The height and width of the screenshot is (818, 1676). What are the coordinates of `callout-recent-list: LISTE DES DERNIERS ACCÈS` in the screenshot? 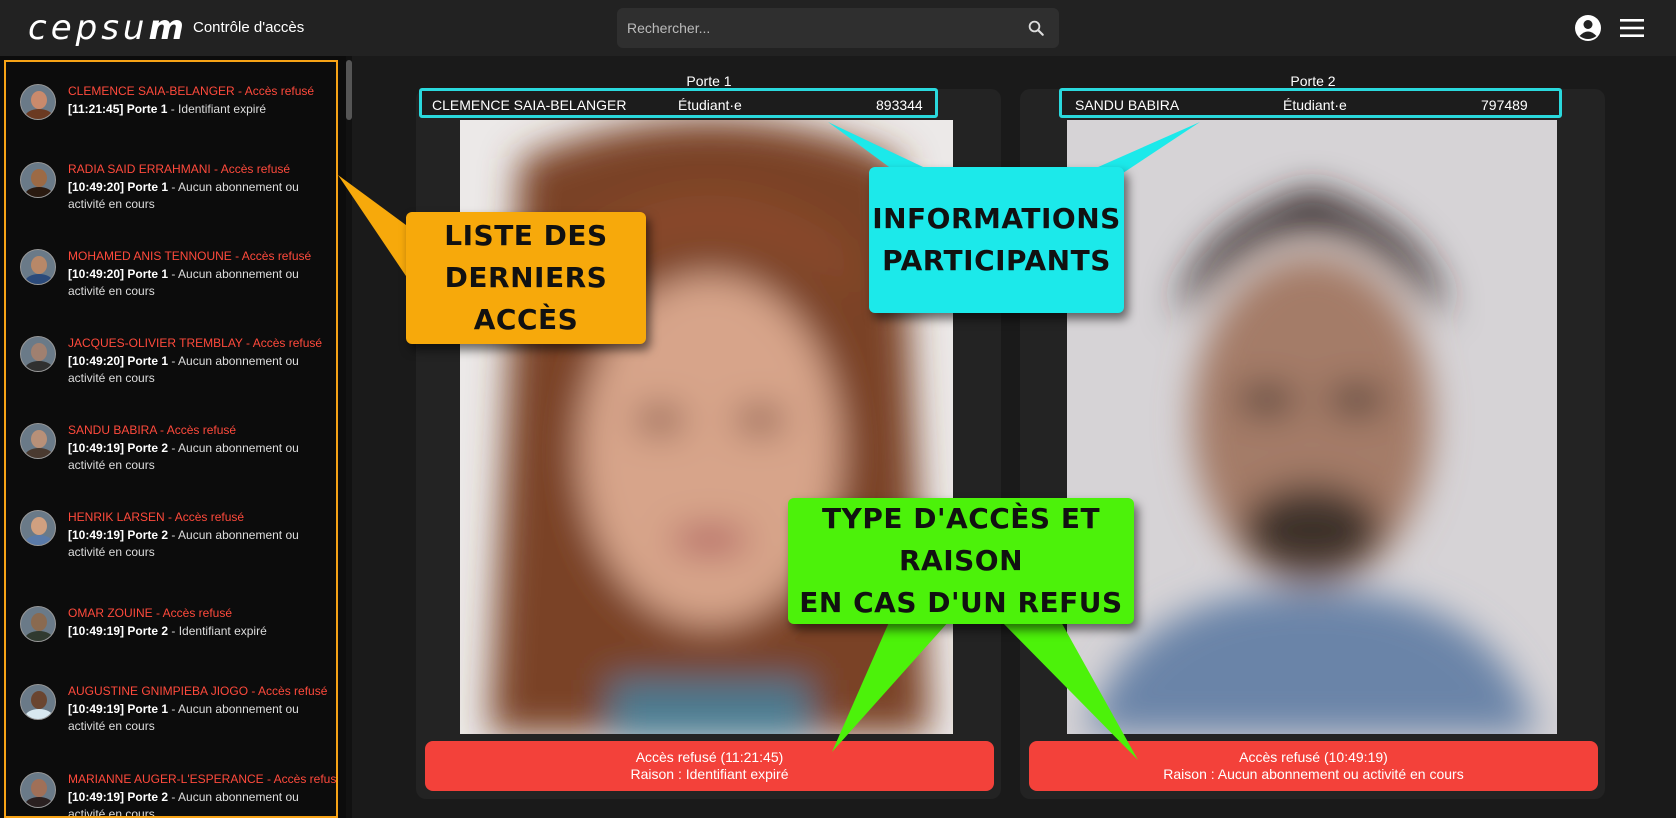 It's located at (526, 278).